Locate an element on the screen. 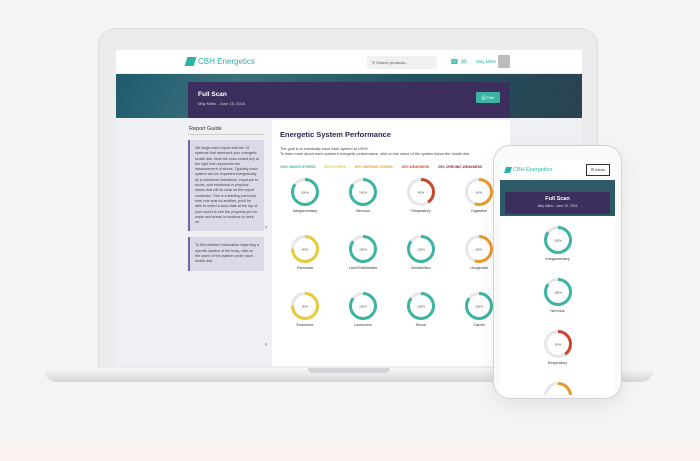 Image resolution: width=700 pixels, height=461 pixels. system-link: Locomotor is located at coordinates (363, 325).